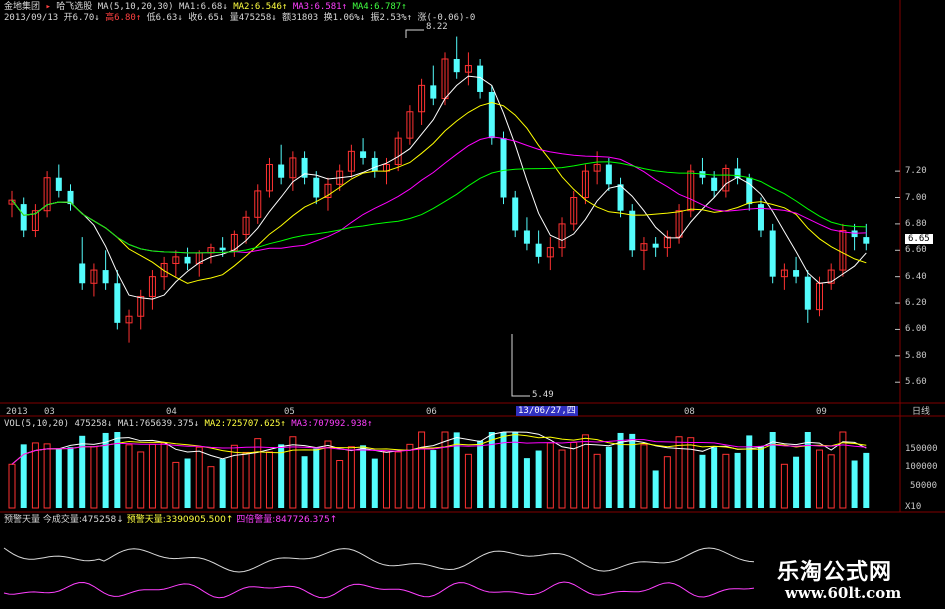  I want to click on price-axis-label: 6.60, so click(916, 250).